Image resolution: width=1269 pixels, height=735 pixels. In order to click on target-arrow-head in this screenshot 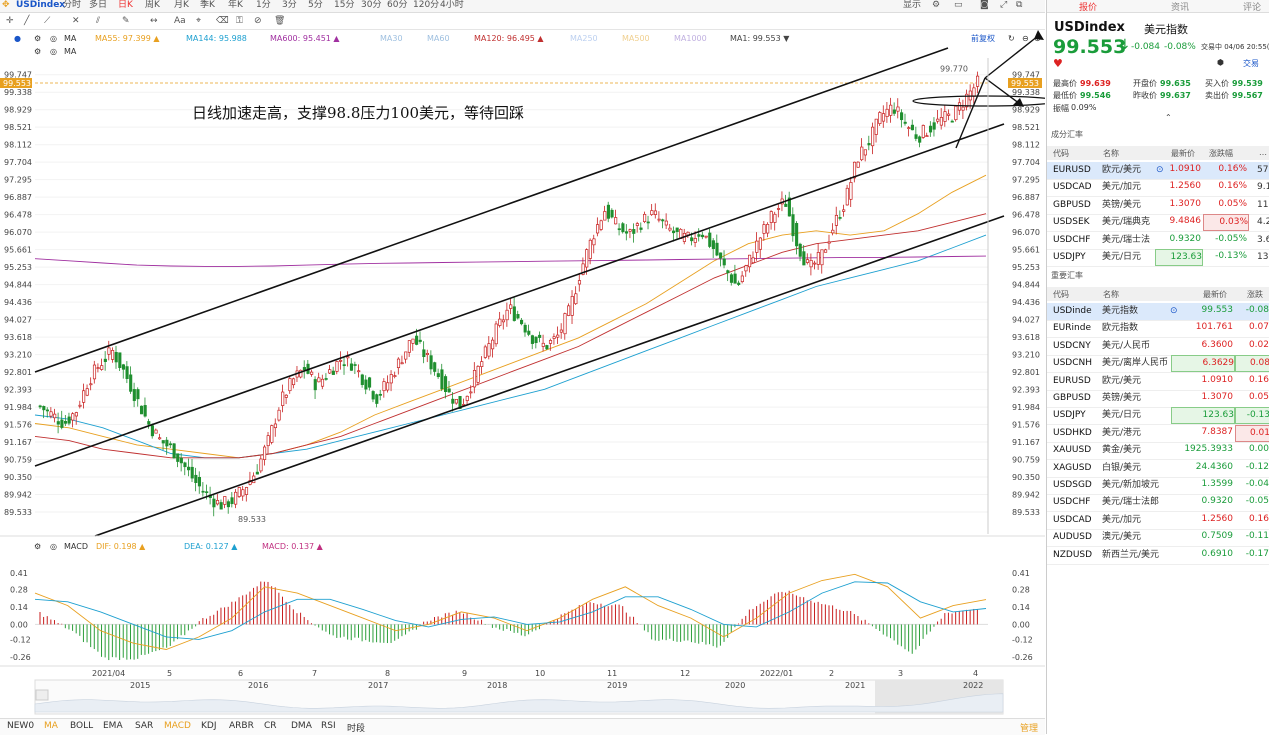, I will do `click(1039, 35)`.